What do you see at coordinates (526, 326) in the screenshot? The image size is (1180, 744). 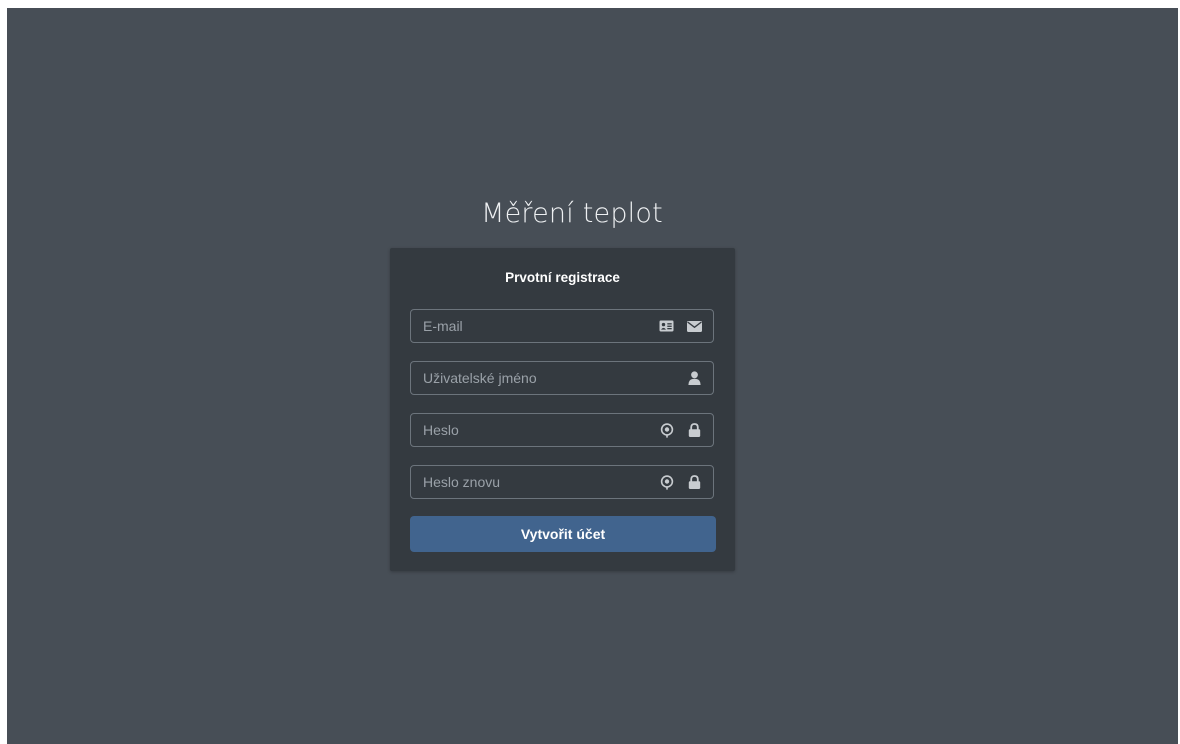 I see `email-input` at bounding box center [526, 326].